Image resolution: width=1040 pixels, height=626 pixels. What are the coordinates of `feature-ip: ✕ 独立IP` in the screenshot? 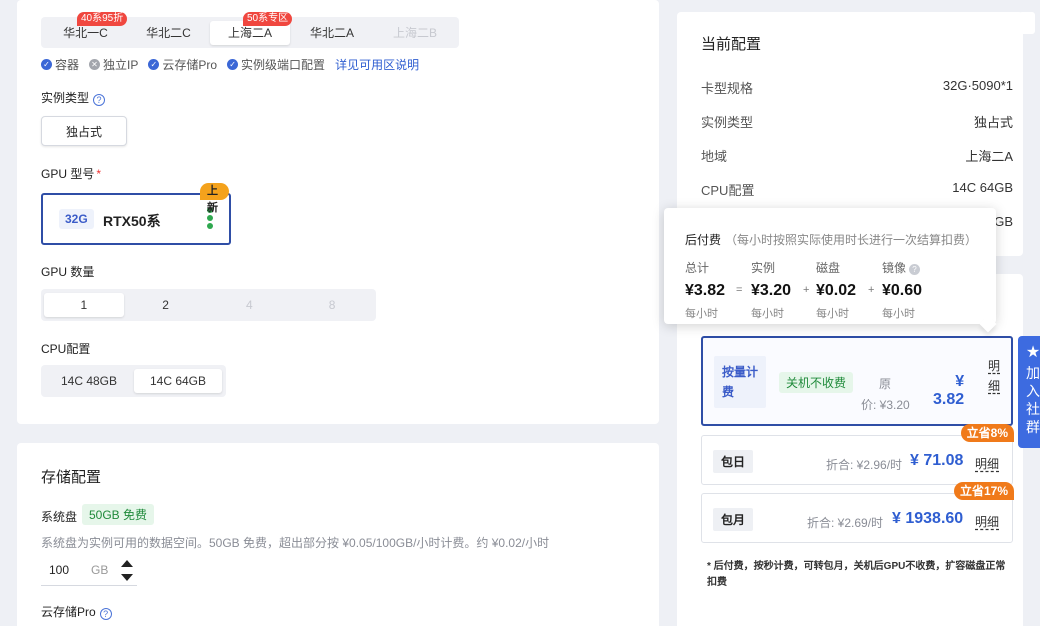 It's located at (113, 64).